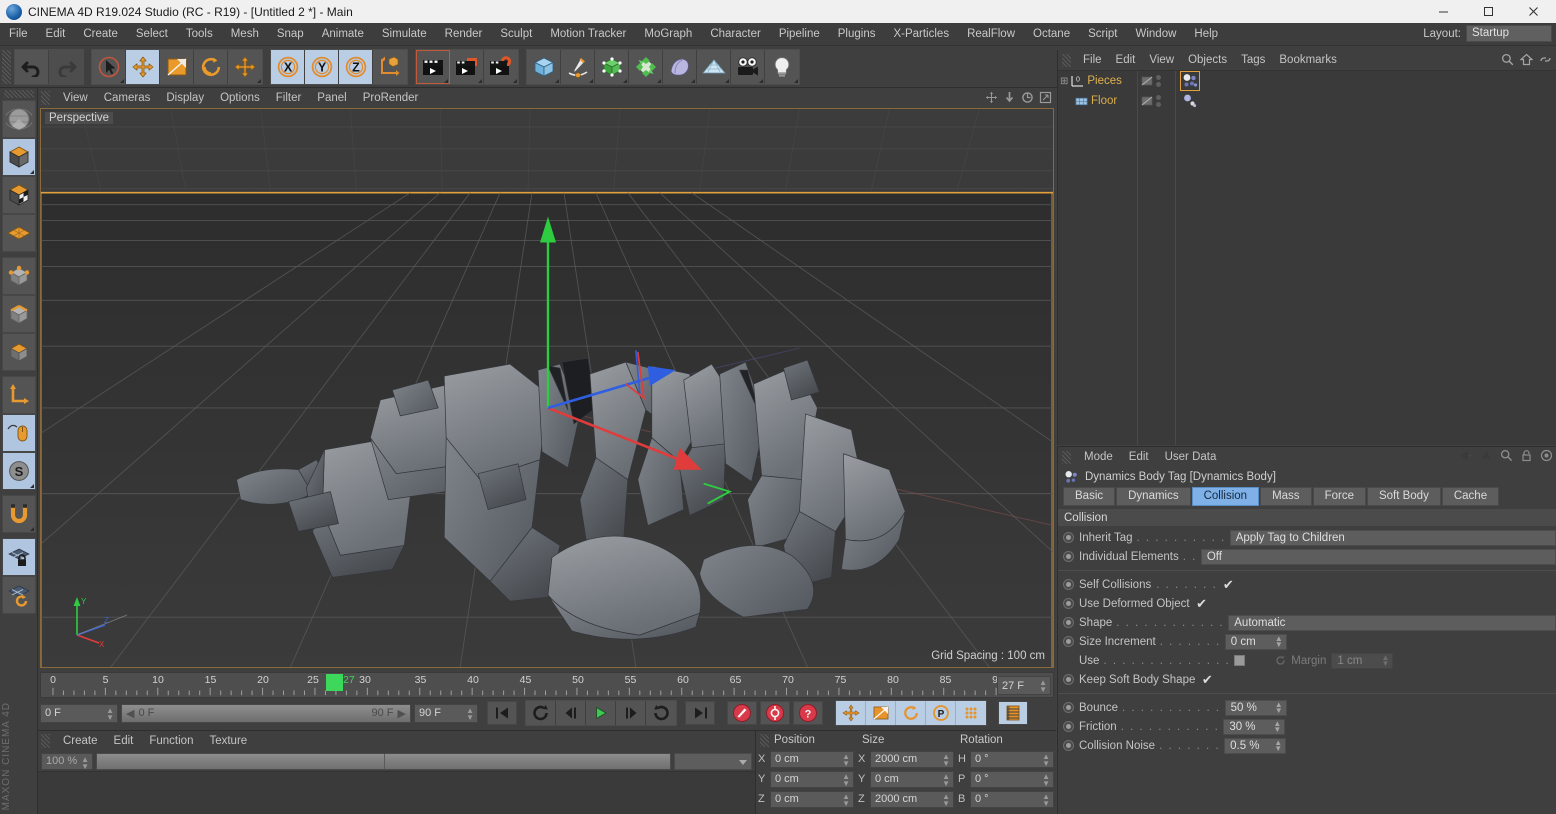 The image size is (1556, 814). What do you see at coordinates (1046, 759) in the screenshot?
I see `rotation-h-spinner: ▲ ▼` at bounding box center [1046, 759].